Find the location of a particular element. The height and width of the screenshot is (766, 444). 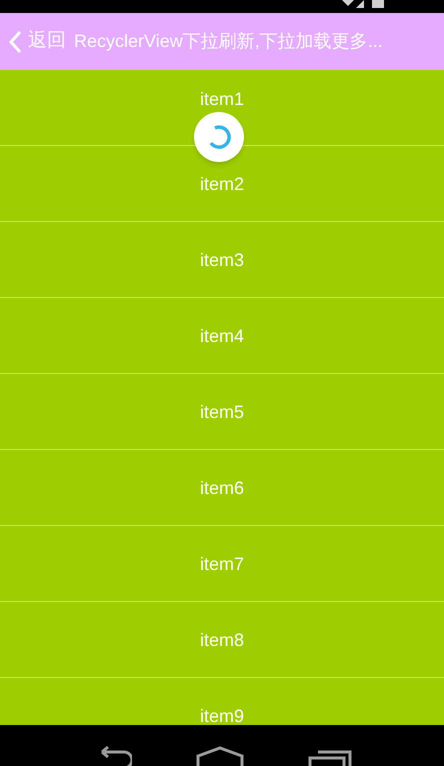

list-item: item9 is located at coordinates (222, 715).